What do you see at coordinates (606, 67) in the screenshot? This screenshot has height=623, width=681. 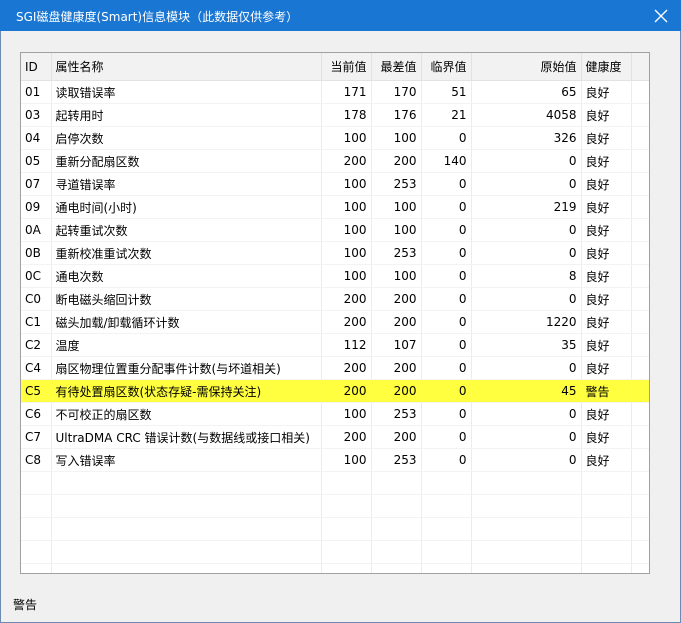 I see `column-header-health: 健康度` at bounding box center [606, 67].